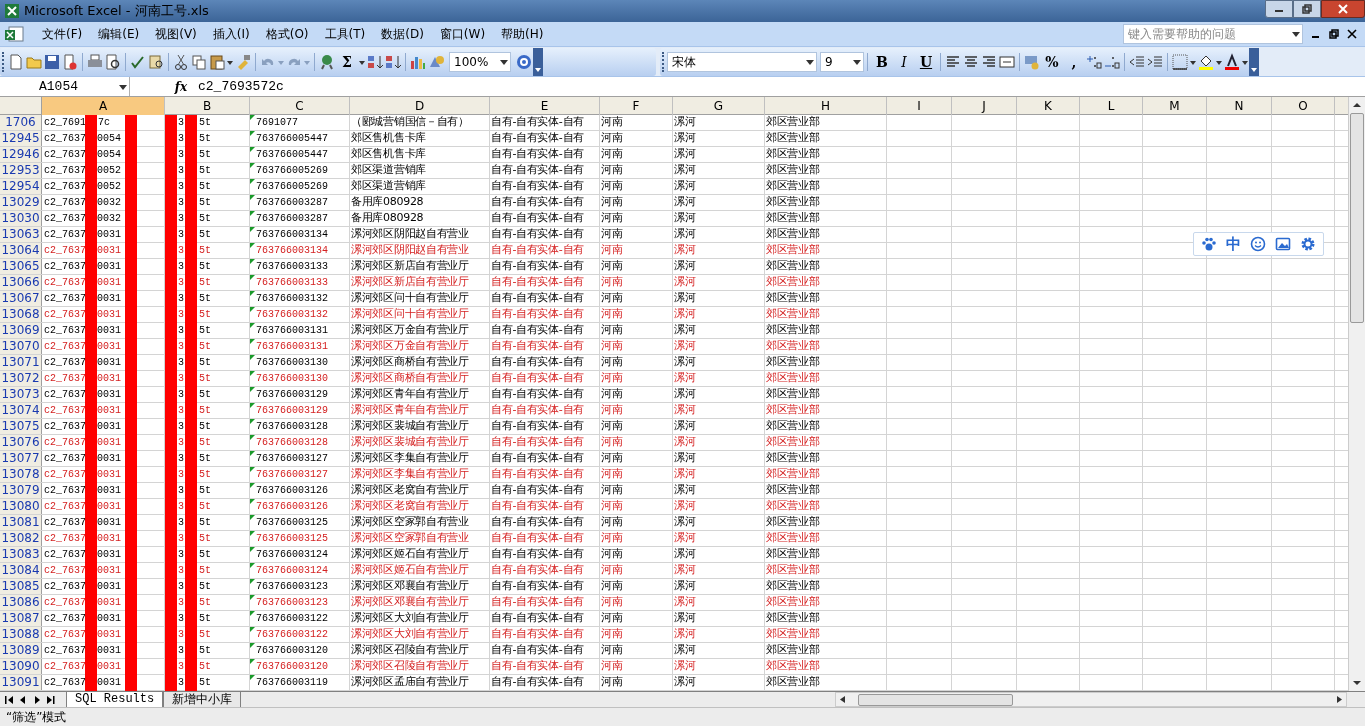 This screenshot has width=1365, height=726. I want to click on menu-item: 数据(D), so click(402, 34).